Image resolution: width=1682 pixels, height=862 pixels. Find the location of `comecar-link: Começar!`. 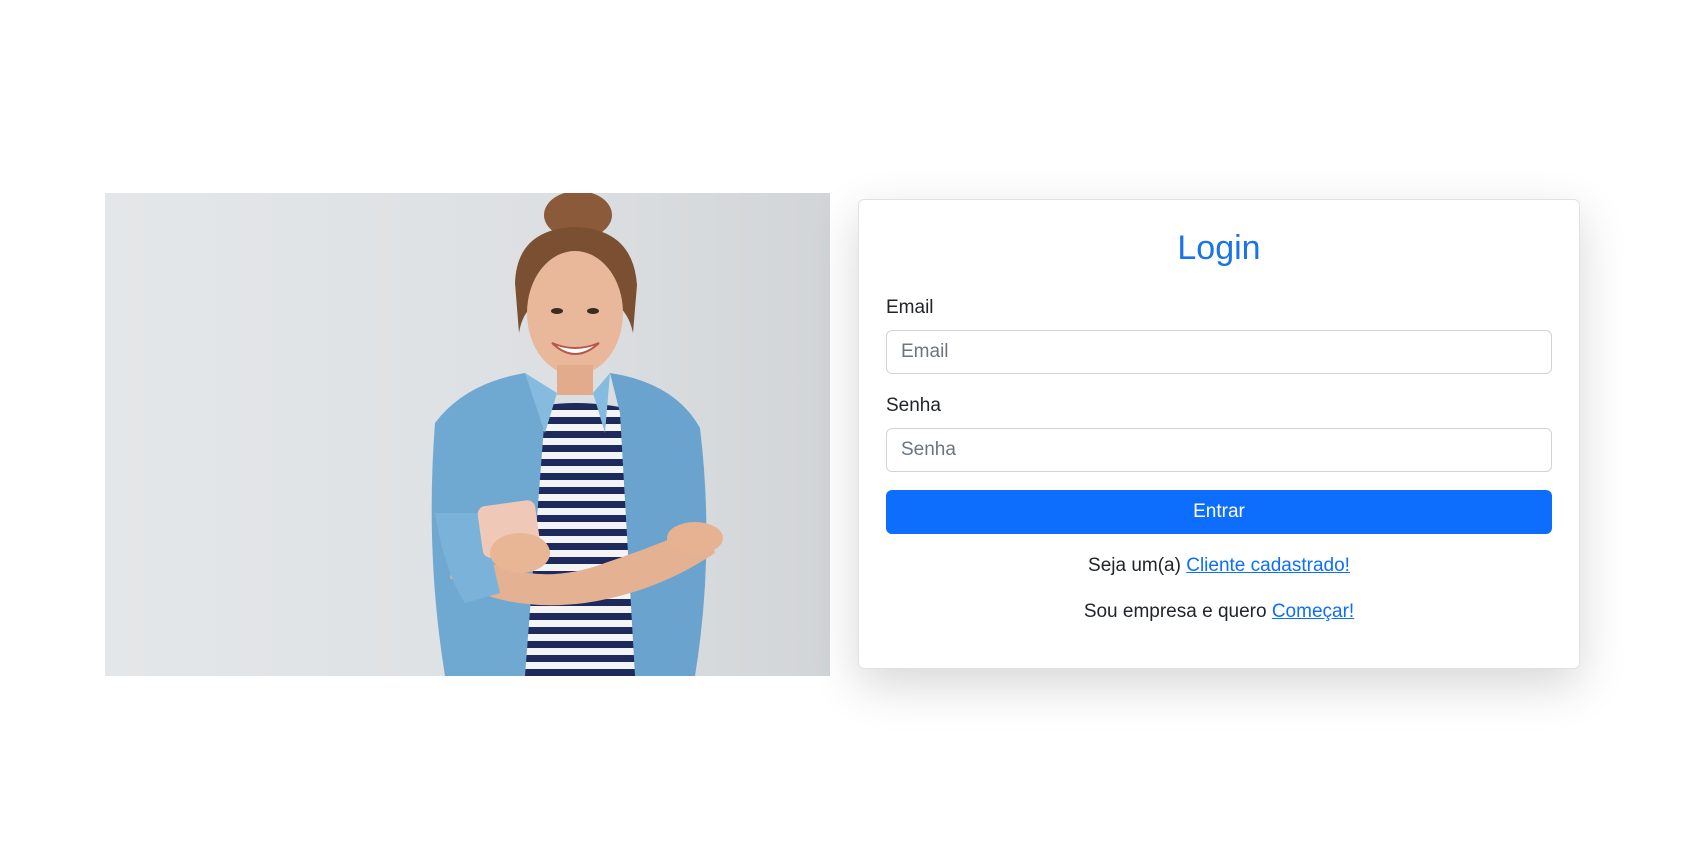

comecar-link: Começar! is located at coordinates (1313, 611).